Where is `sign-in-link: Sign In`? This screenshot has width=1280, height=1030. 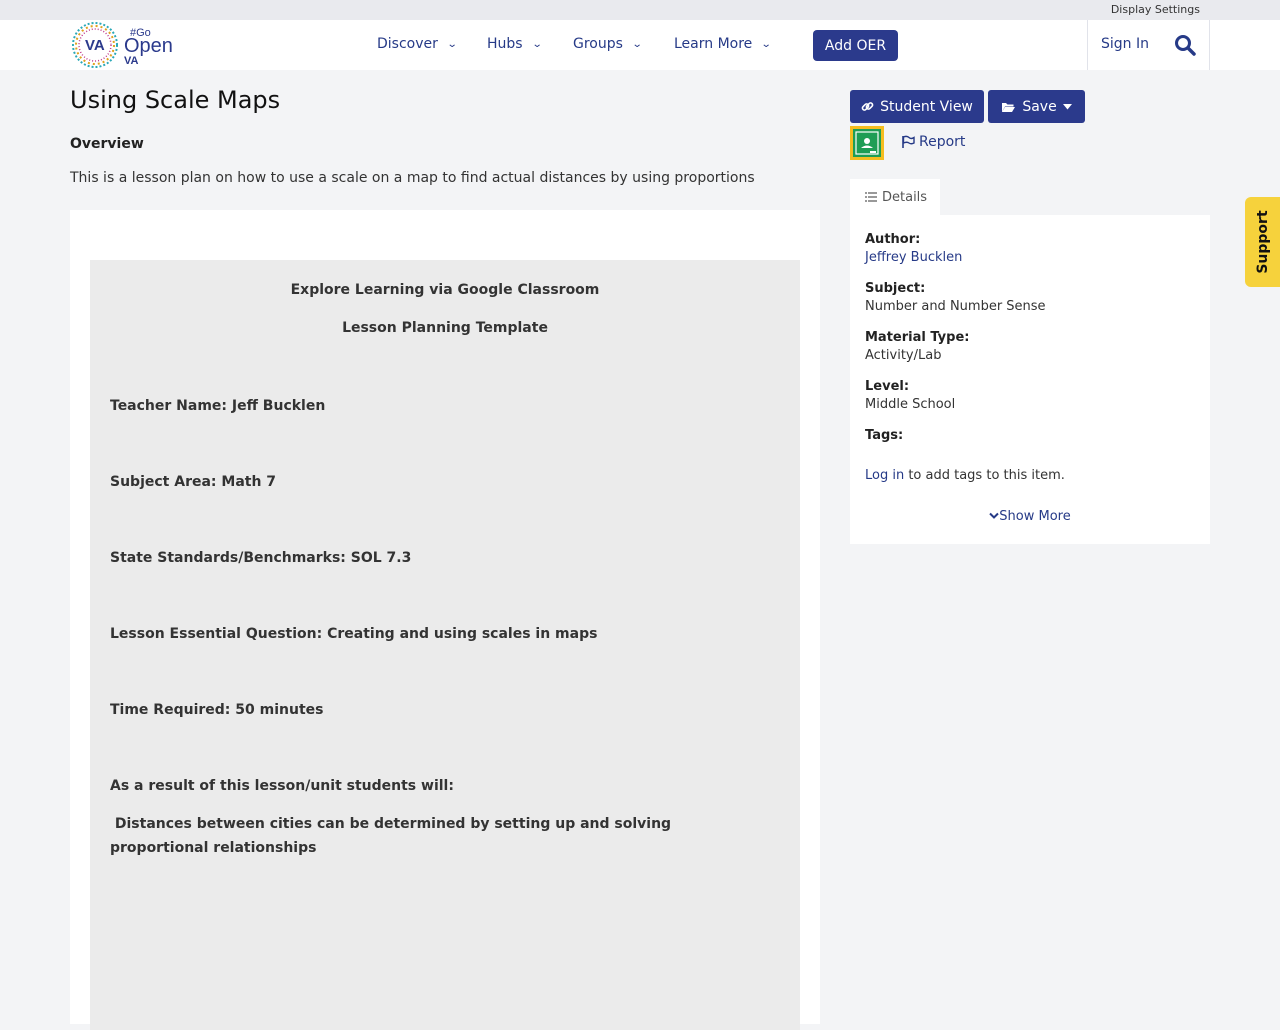 sign-in-link: Sign In is located at coordinates (1125, 44).